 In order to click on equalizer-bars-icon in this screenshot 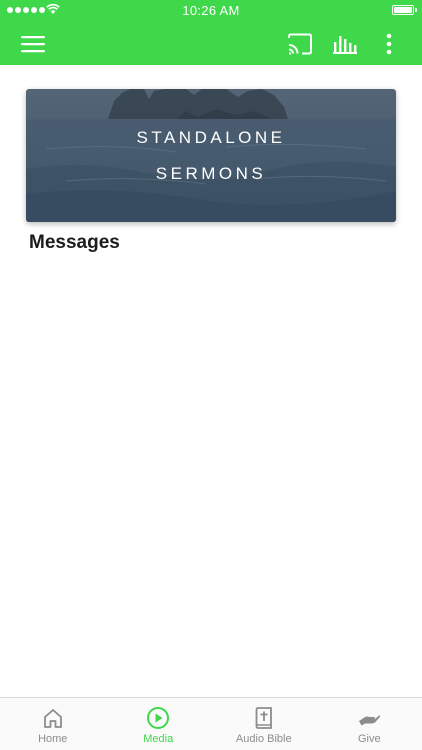, I will do `click(345, 45)`.